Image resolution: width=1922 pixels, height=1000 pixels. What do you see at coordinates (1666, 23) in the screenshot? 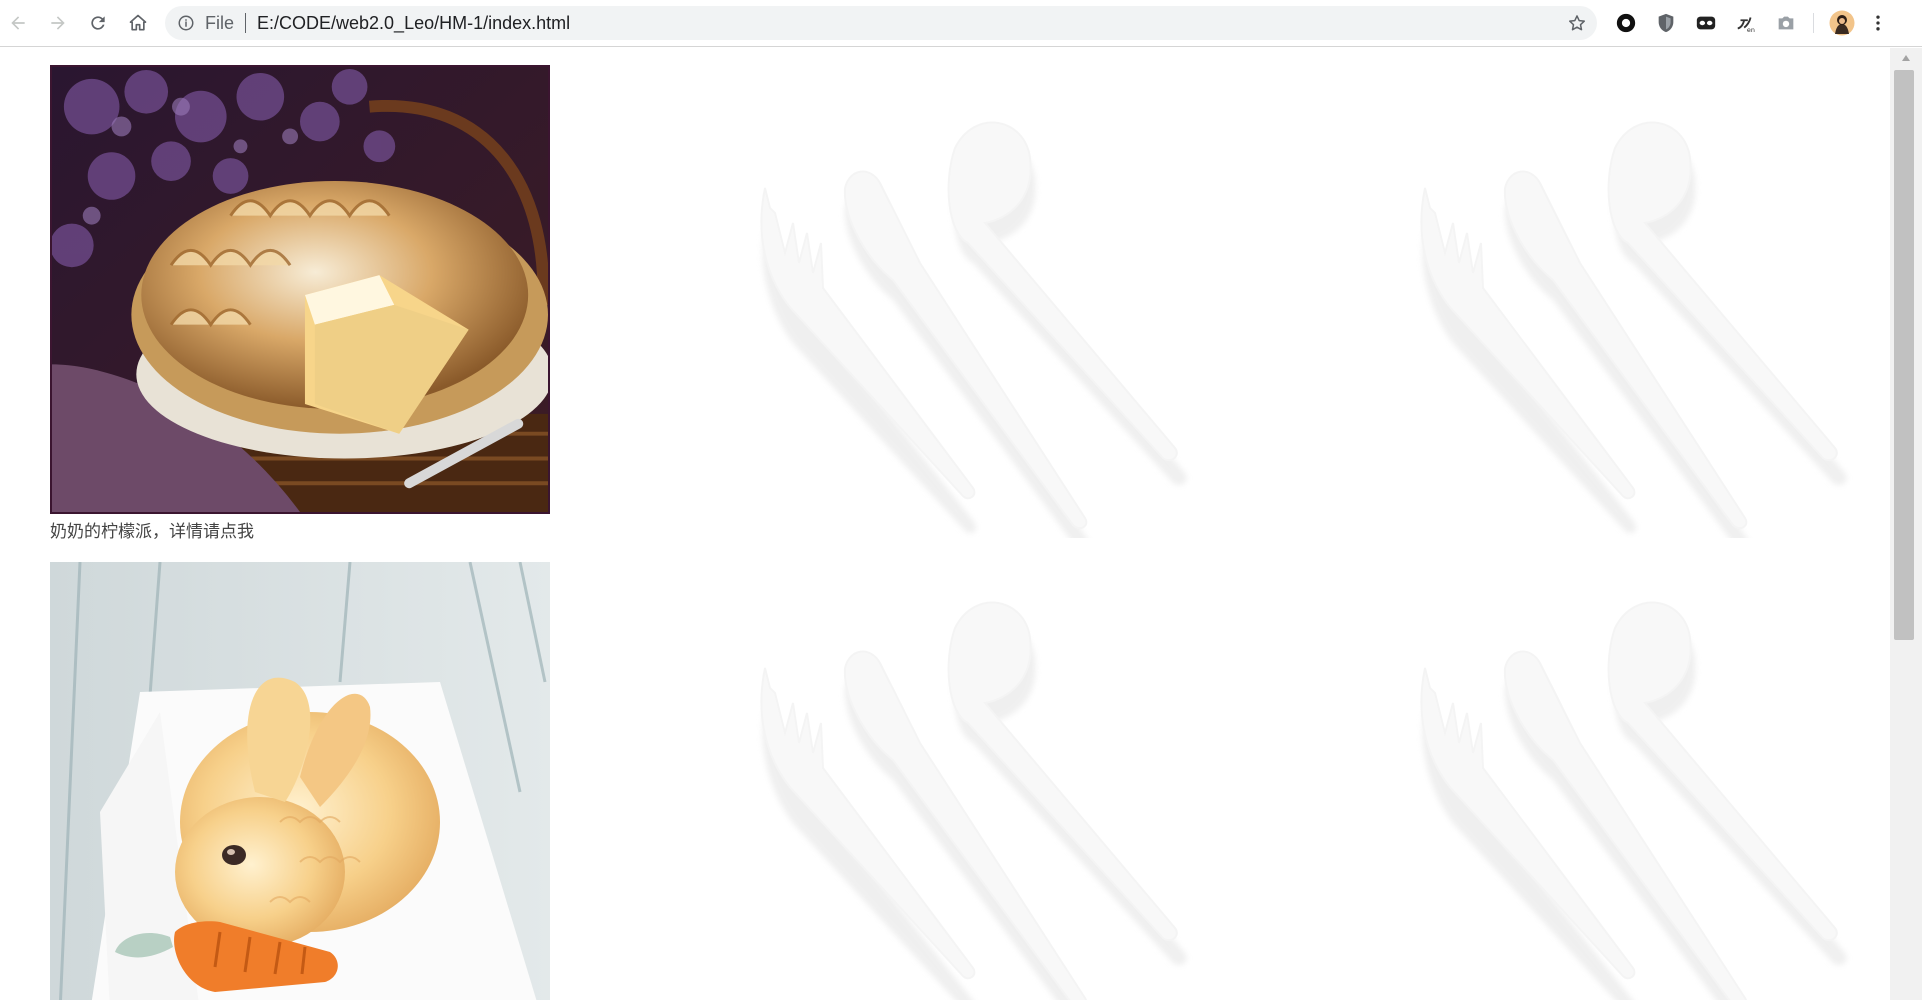
I see `shield-extension-icon` at bounding box center [1666, 23].